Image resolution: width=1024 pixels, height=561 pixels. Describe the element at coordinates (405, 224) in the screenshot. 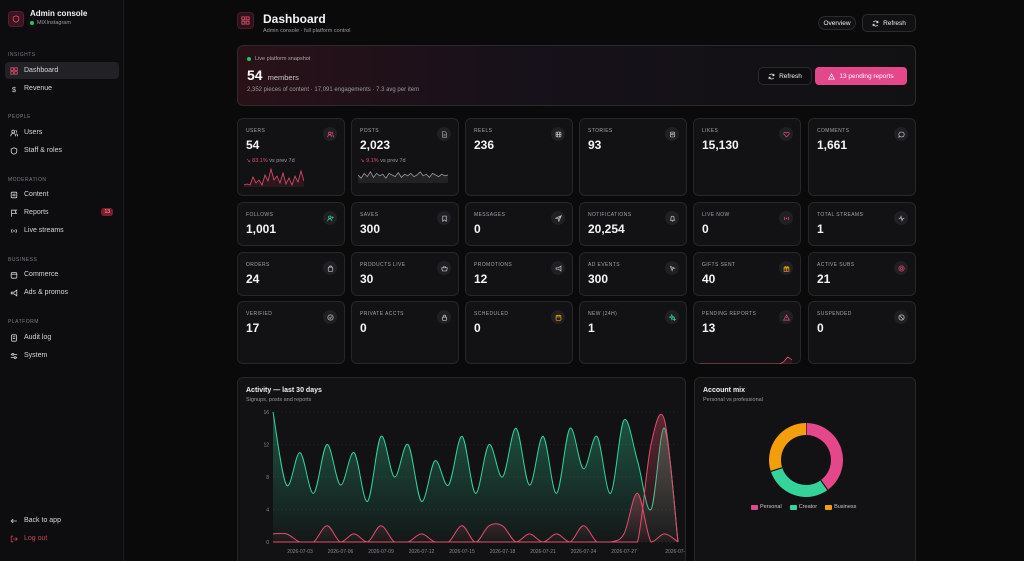

I see `stat-card-saves: SAVES 300` at that location.